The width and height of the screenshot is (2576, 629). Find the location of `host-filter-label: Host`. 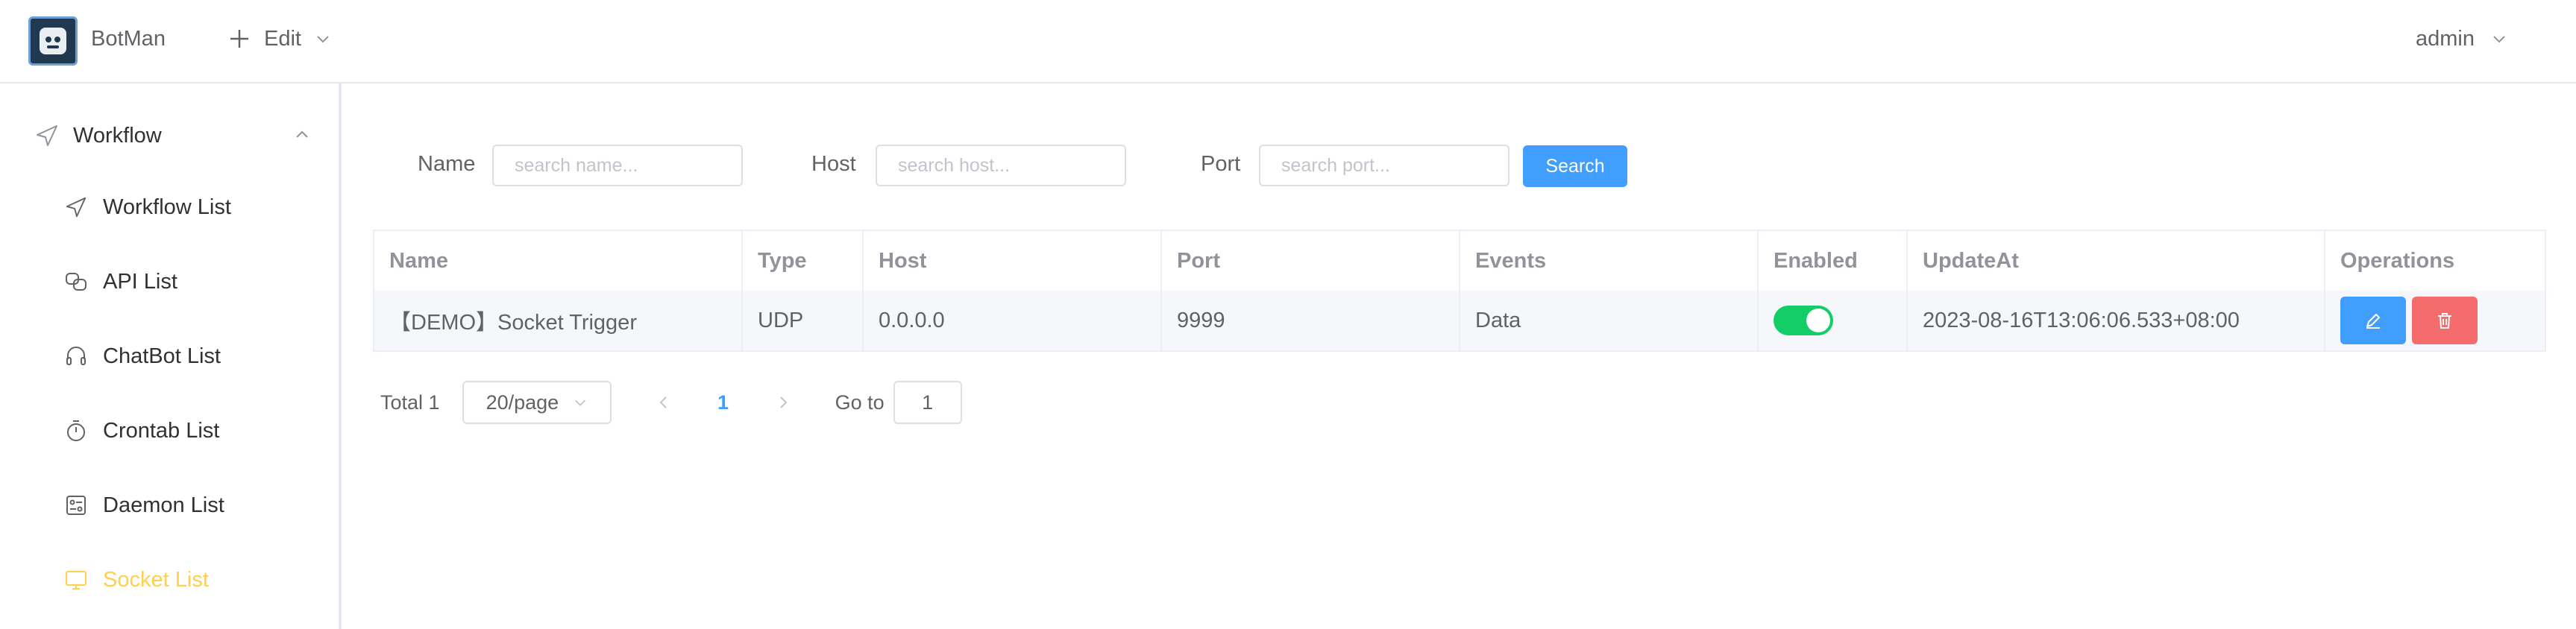

host-filter-label: Host is located at coordinates (834, 164).